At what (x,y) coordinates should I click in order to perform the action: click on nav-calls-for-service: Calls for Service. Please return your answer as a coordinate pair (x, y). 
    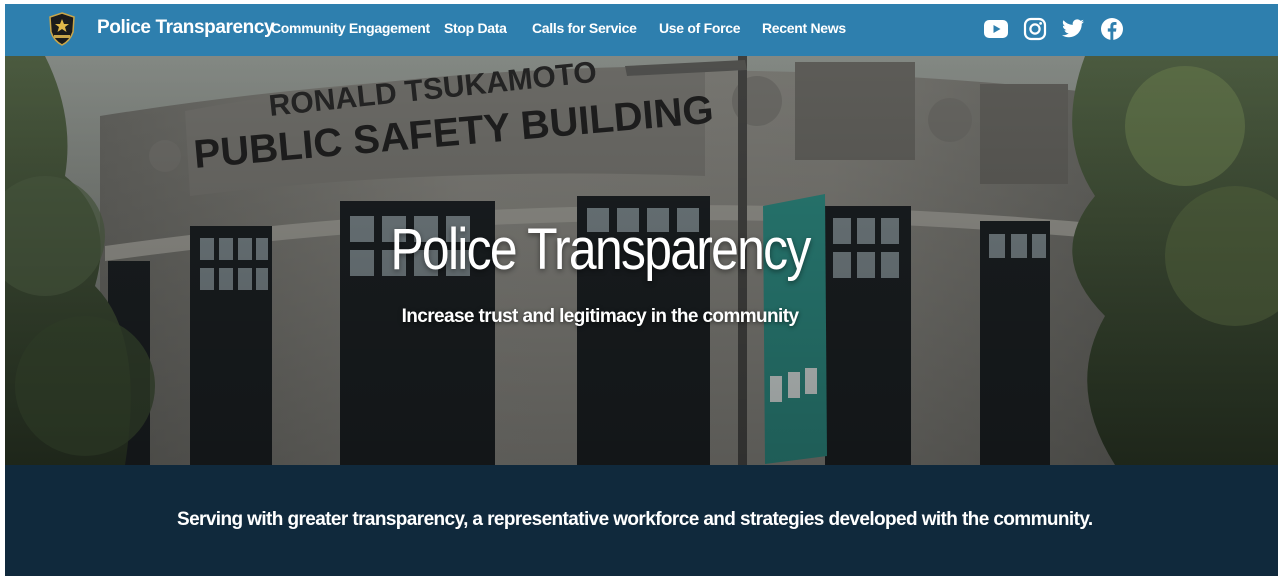
    Looking at the image, I should click on (584, 28).